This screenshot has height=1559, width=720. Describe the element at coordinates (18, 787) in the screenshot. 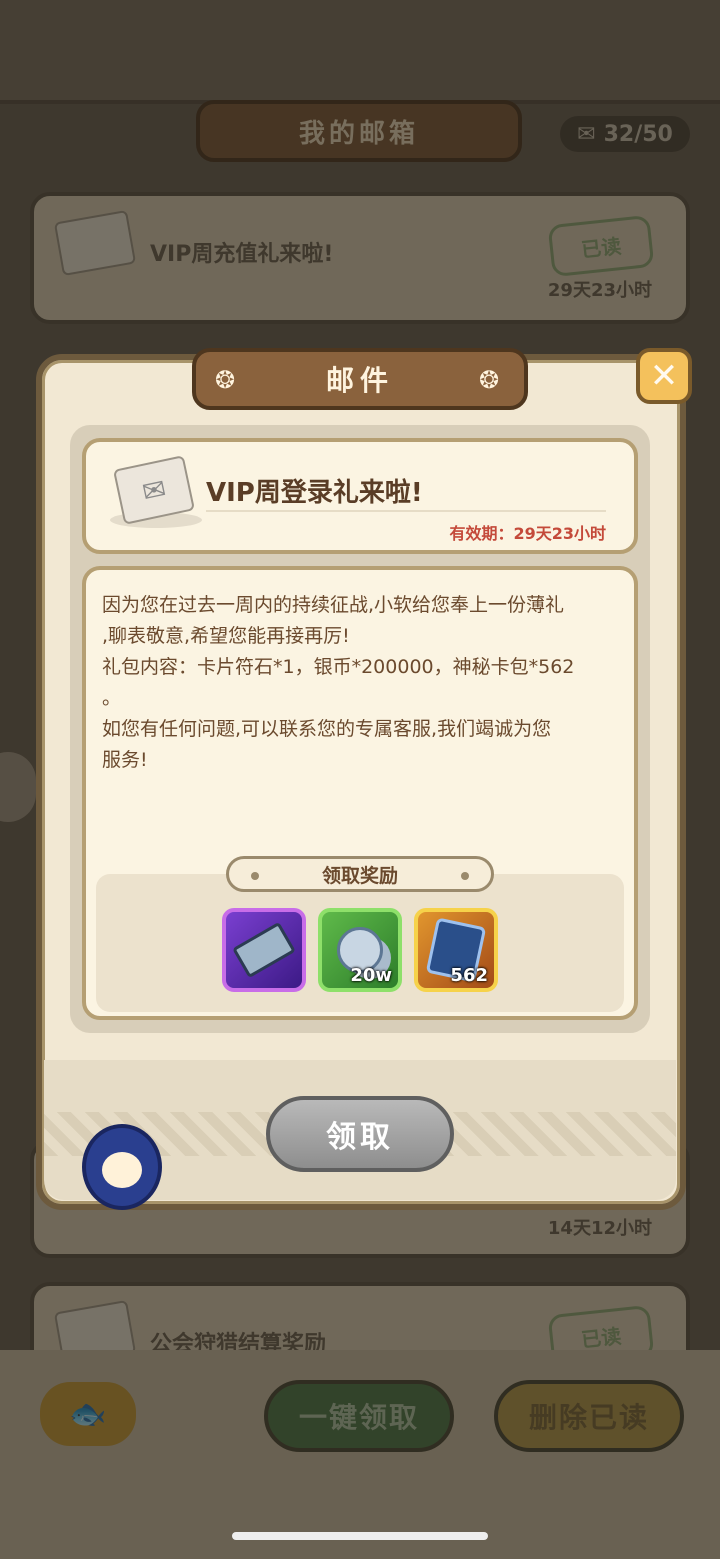

I see `side-tab` at that location.